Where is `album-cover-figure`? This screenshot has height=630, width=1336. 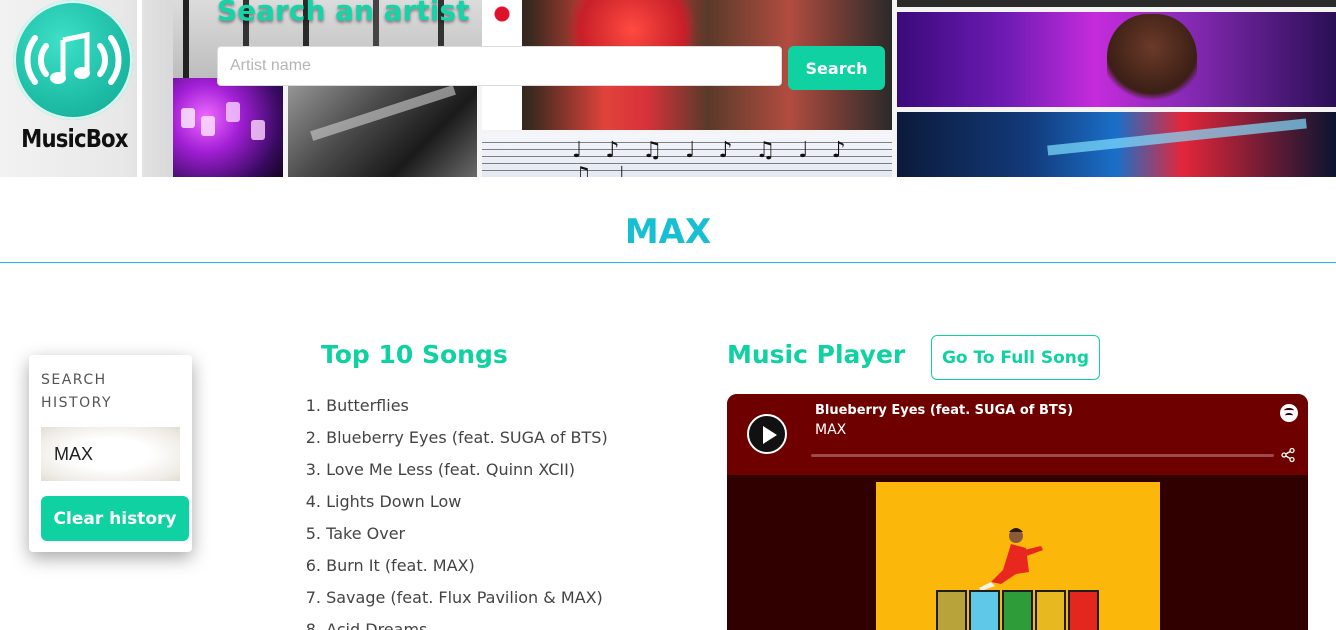
album-cover-figure is located at coordinates (1011, 559).